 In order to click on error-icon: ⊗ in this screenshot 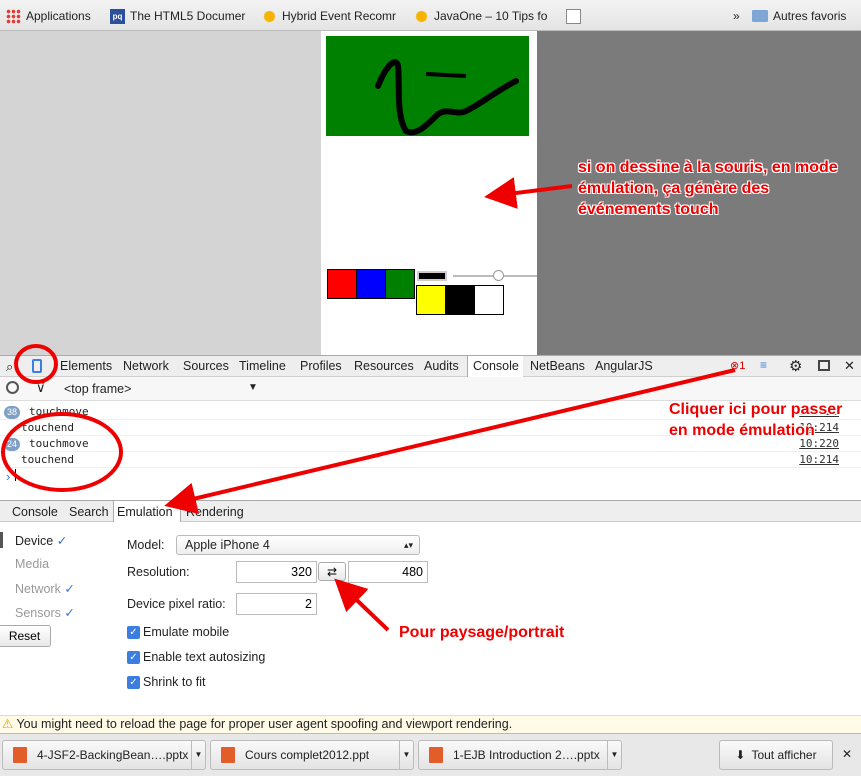, I will do `click(735, 366)`.